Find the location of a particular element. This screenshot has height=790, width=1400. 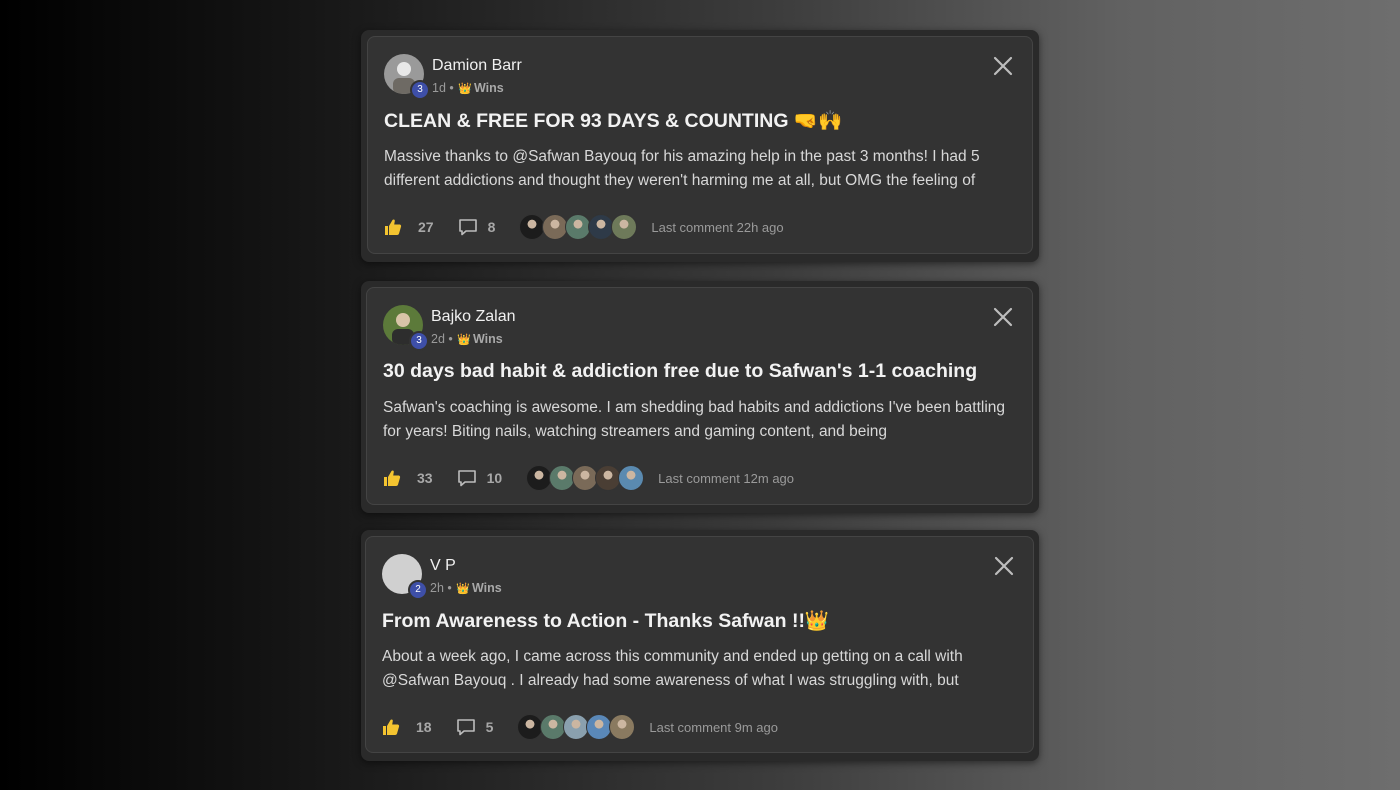

post-time: 1d is located at coordinates (439, 88).